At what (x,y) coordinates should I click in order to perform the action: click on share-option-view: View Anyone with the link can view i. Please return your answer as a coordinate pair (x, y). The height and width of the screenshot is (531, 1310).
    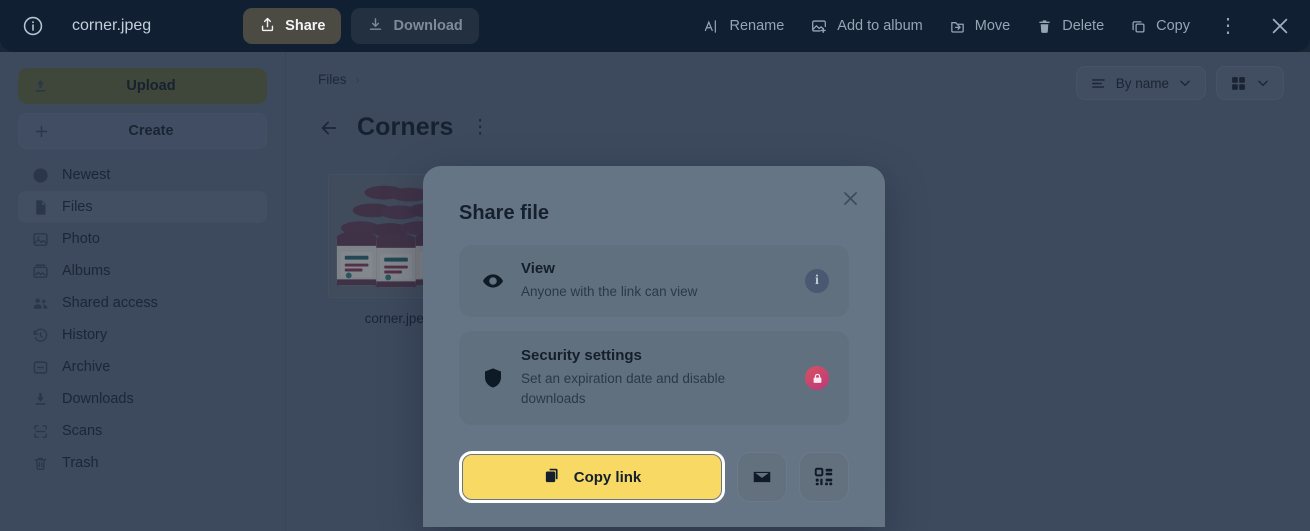
    Looking at the image, I should click on (654, 281).